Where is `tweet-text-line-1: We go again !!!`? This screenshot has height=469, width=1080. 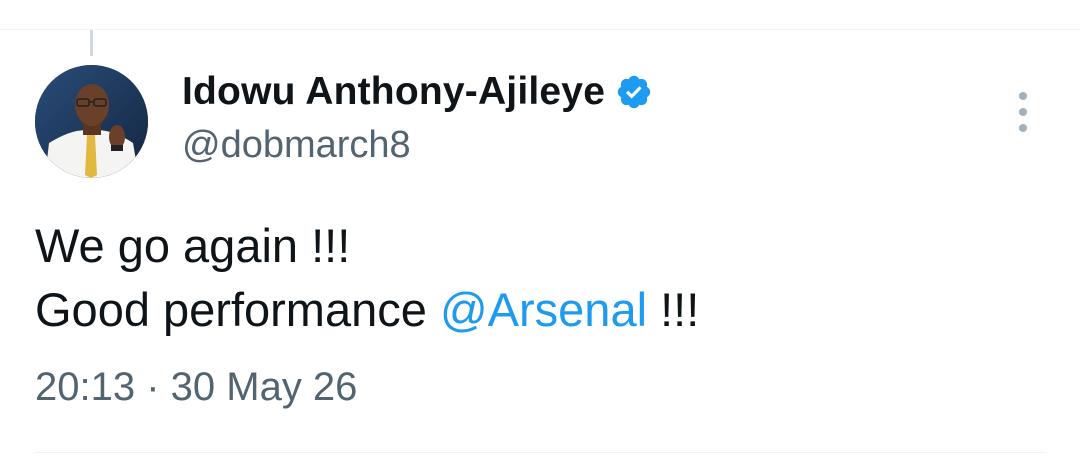
tweet-text-line-1: We go again !!! is located at coordinates (193, 245).